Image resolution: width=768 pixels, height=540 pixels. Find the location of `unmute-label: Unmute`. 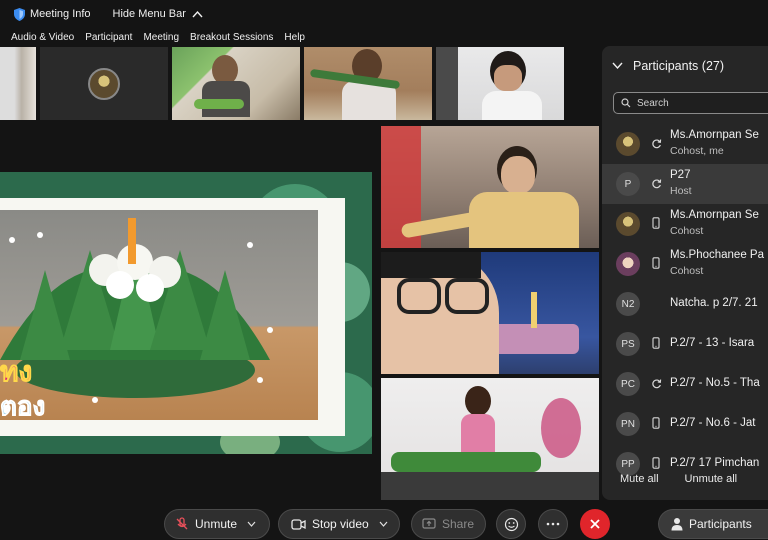

unmute-label: Unmute is located at coordinates (216, 524).